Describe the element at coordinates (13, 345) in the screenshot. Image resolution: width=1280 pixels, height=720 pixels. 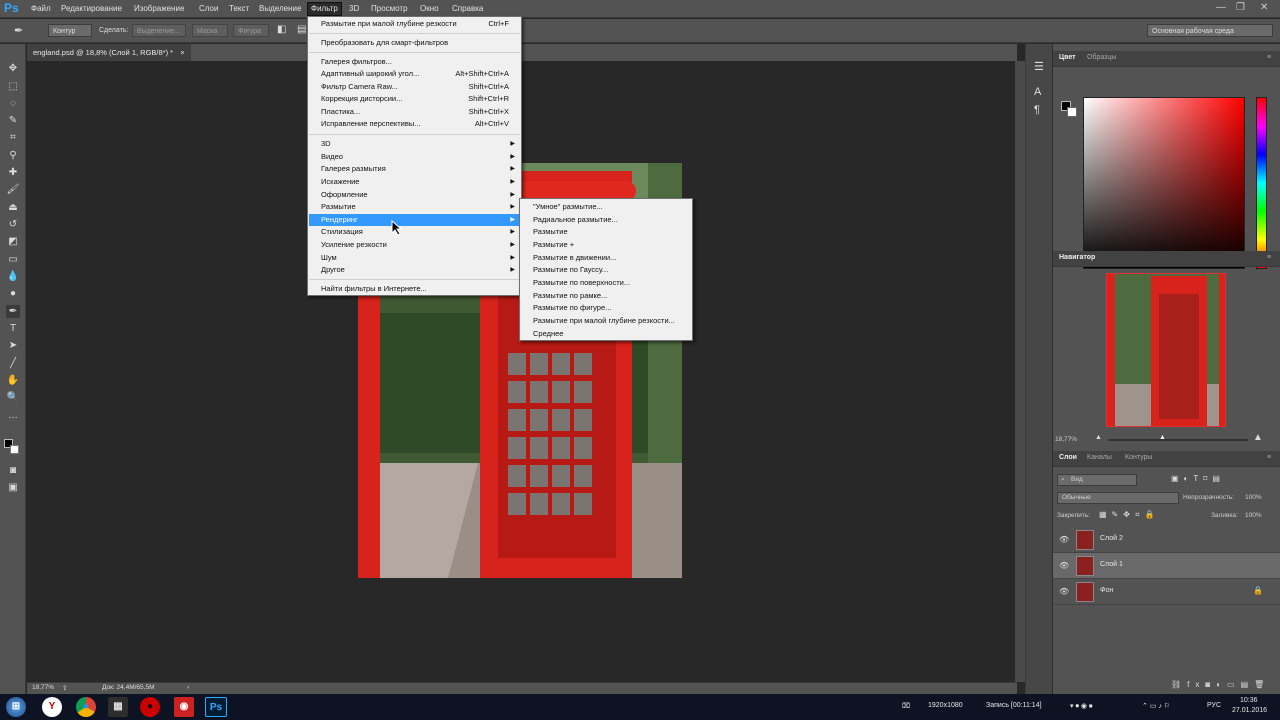
I see `path-selection-tool-icon: ➤` at that location.